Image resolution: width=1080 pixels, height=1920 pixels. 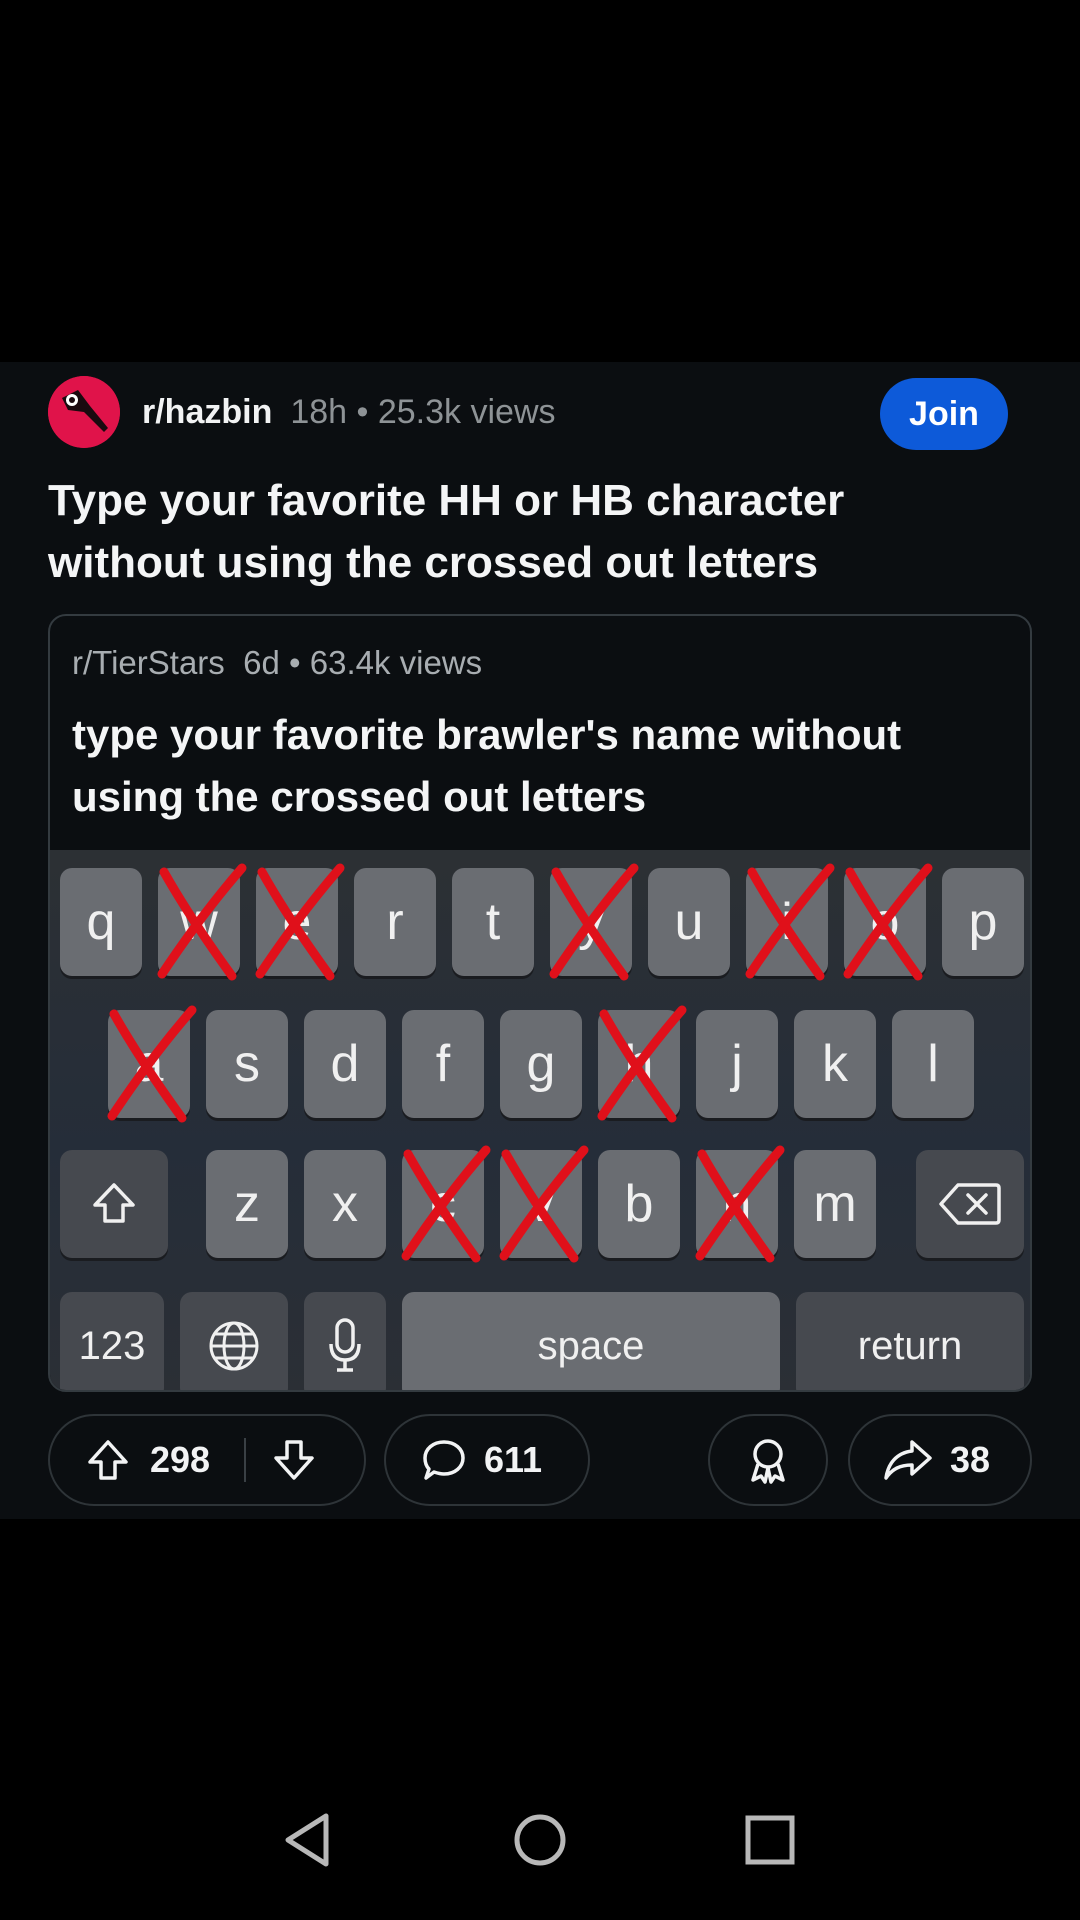 I want to click on downvote-icon, so click(x=294, y=1460).